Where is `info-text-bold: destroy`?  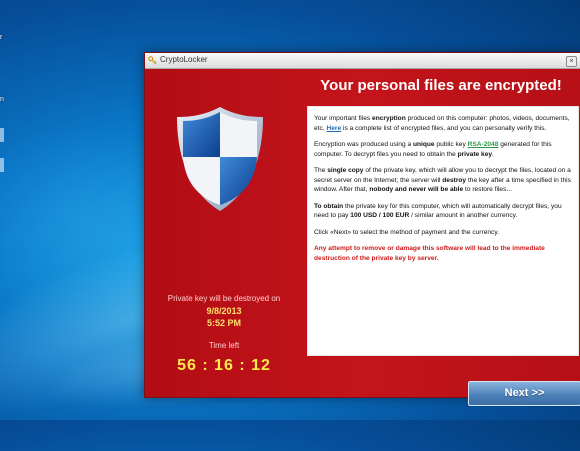 info-text-bold: destroy is located at coordinates (454, 180).